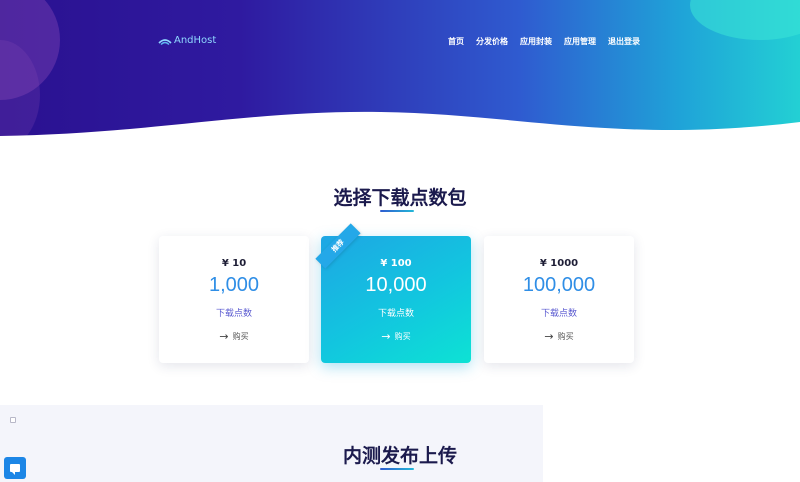  Describe the element at coordinates (396, 263) in the screenshot. I see `package-price: ¥ 100` at that location.